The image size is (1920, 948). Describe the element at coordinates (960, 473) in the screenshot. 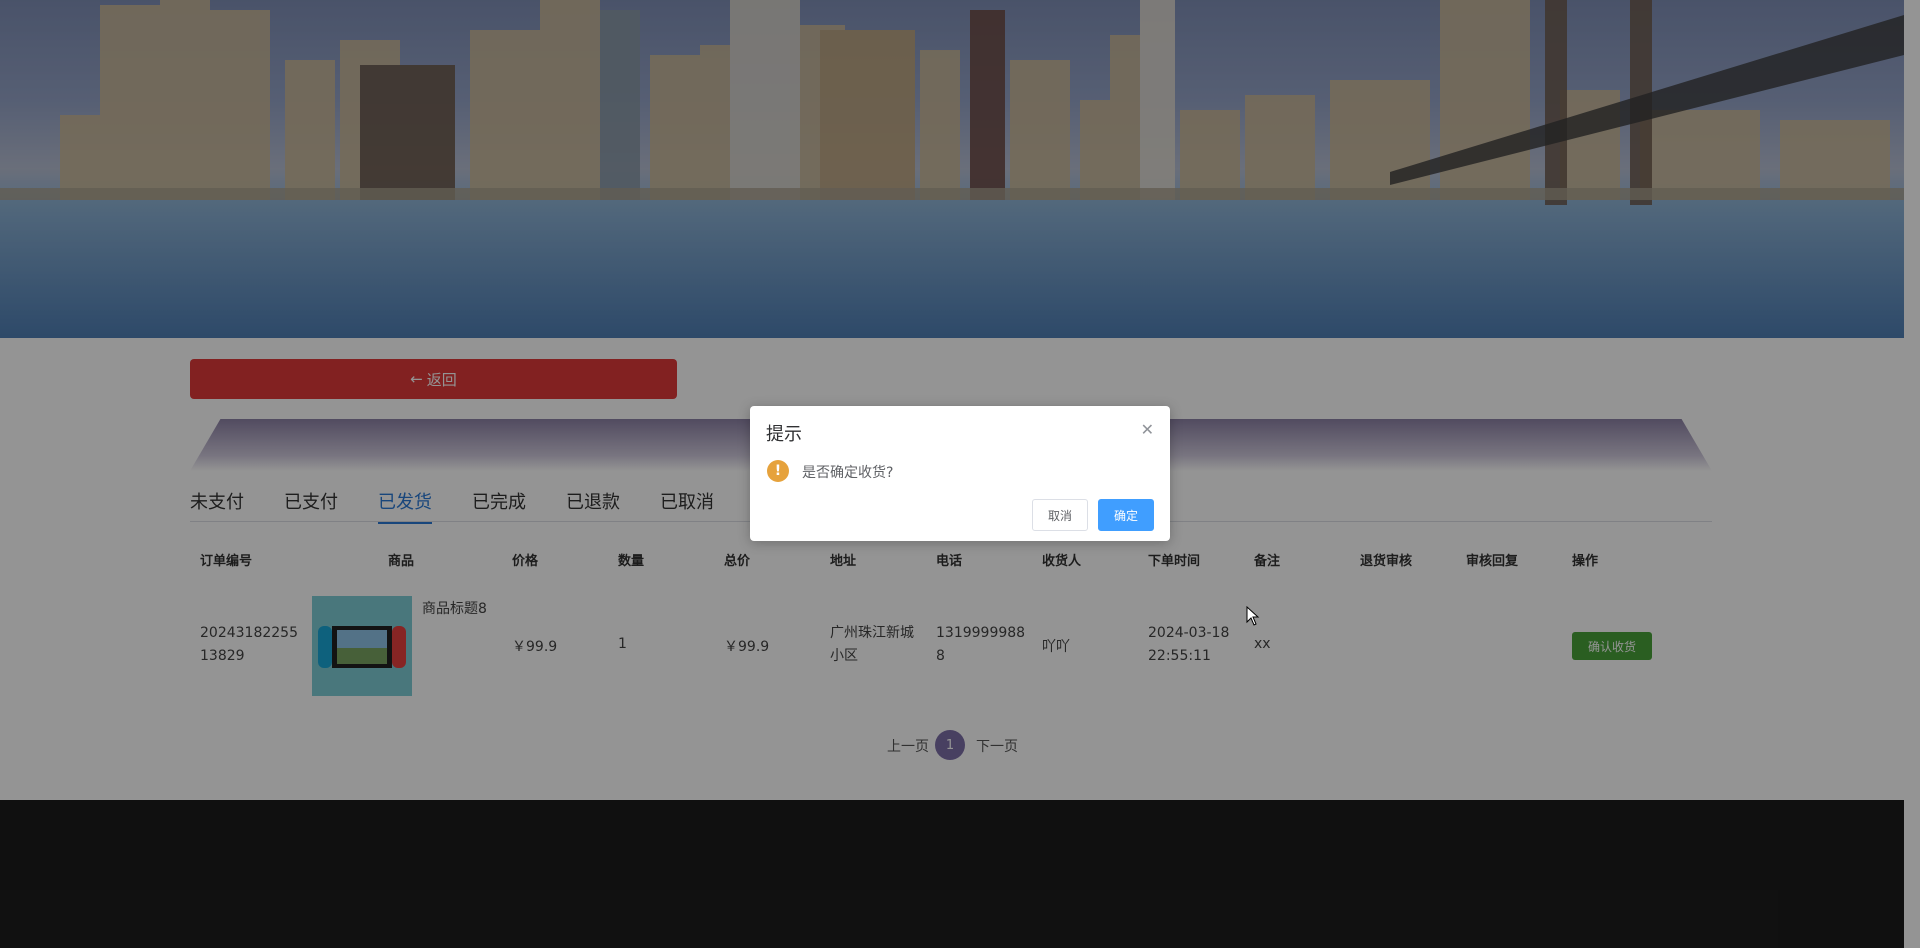

I see `confirm-dialog: 提示 ✕ ! 是否确定收货? 取消 确定` at that location.